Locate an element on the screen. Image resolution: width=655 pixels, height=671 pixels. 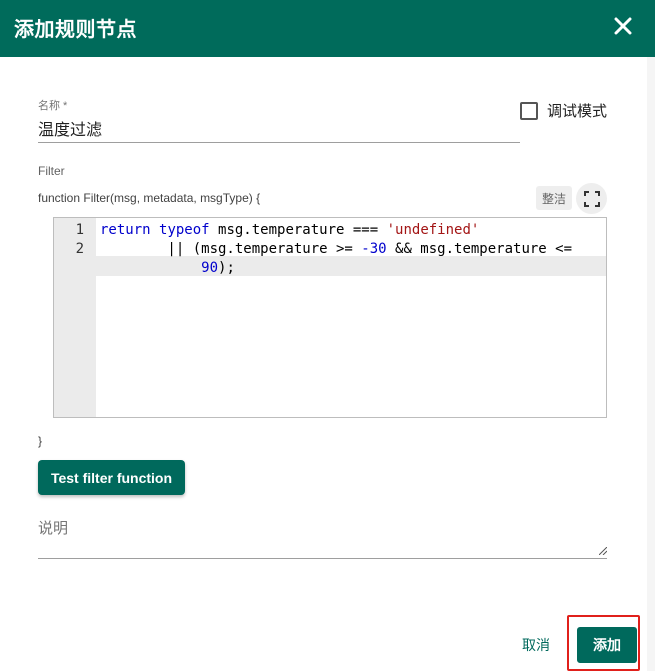
dialog-header: 添加规则节点 is located at coordinates (327, 28).